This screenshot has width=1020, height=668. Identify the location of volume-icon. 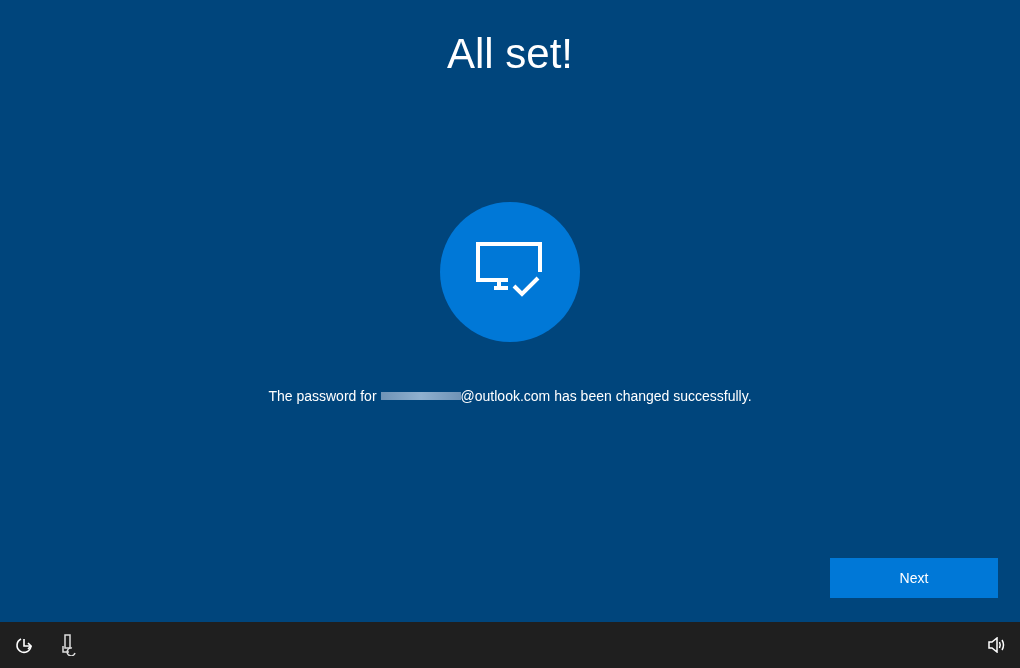
(997, 645).